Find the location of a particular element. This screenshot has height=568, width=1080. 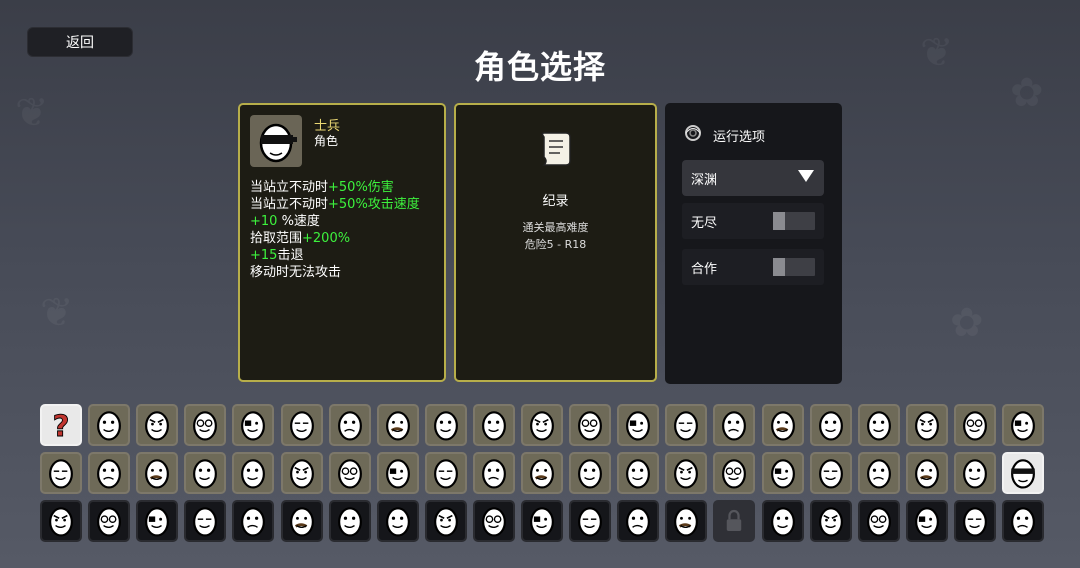

stat-line: +15击退 is located at coordinates (277, 255).